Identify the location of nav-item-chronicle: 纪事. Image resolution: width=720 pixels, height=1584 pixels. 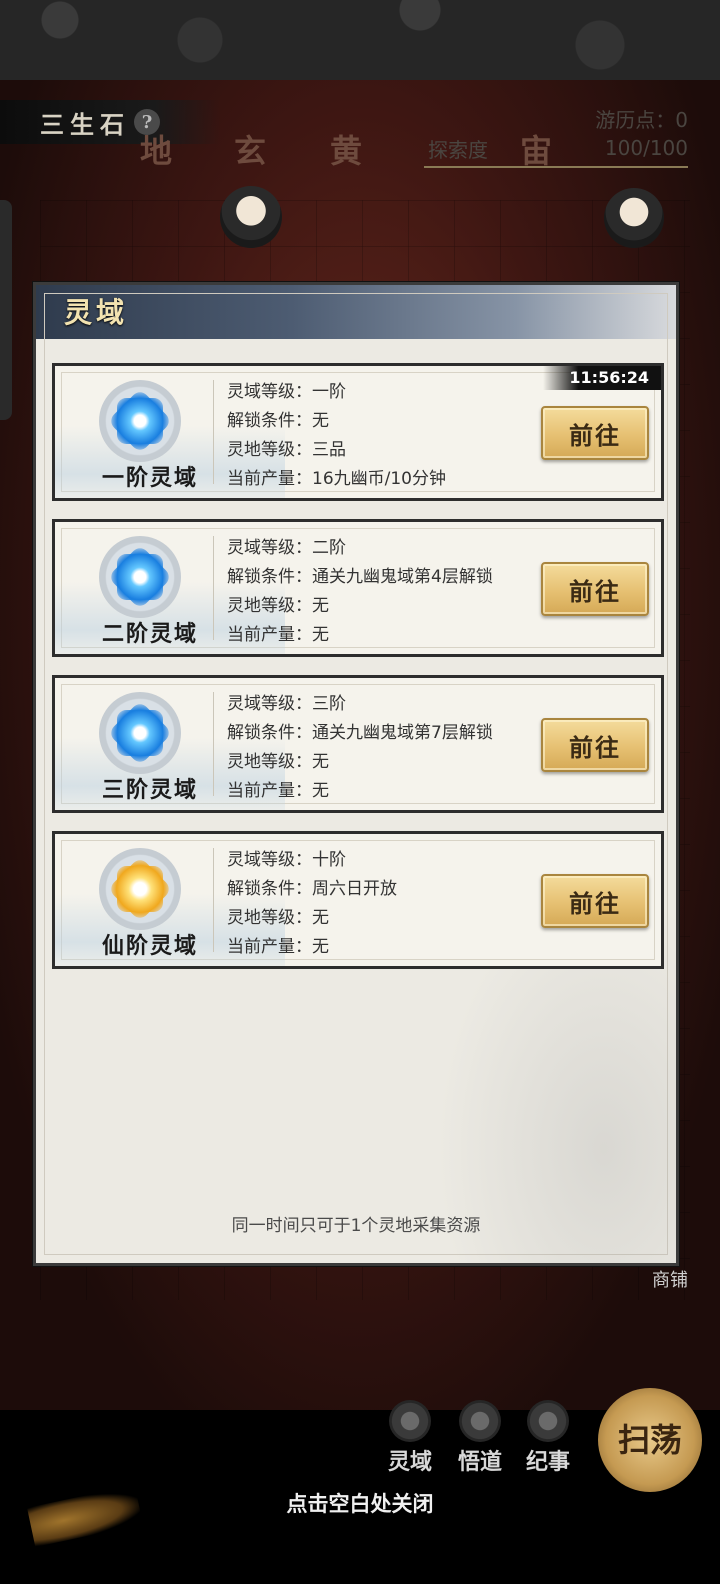
(548, 1438).